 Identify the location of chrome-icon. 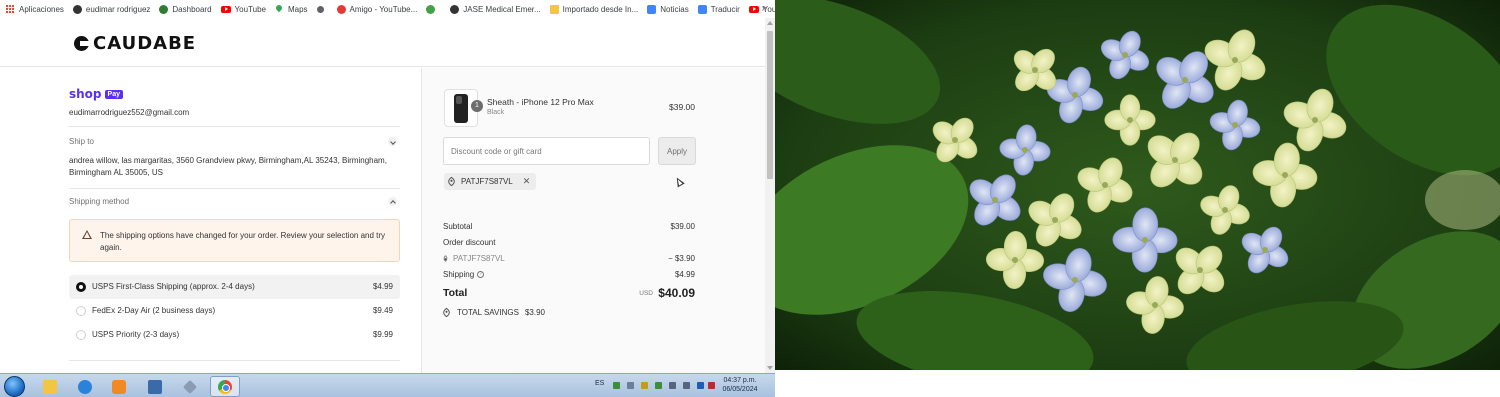
(225, 386).